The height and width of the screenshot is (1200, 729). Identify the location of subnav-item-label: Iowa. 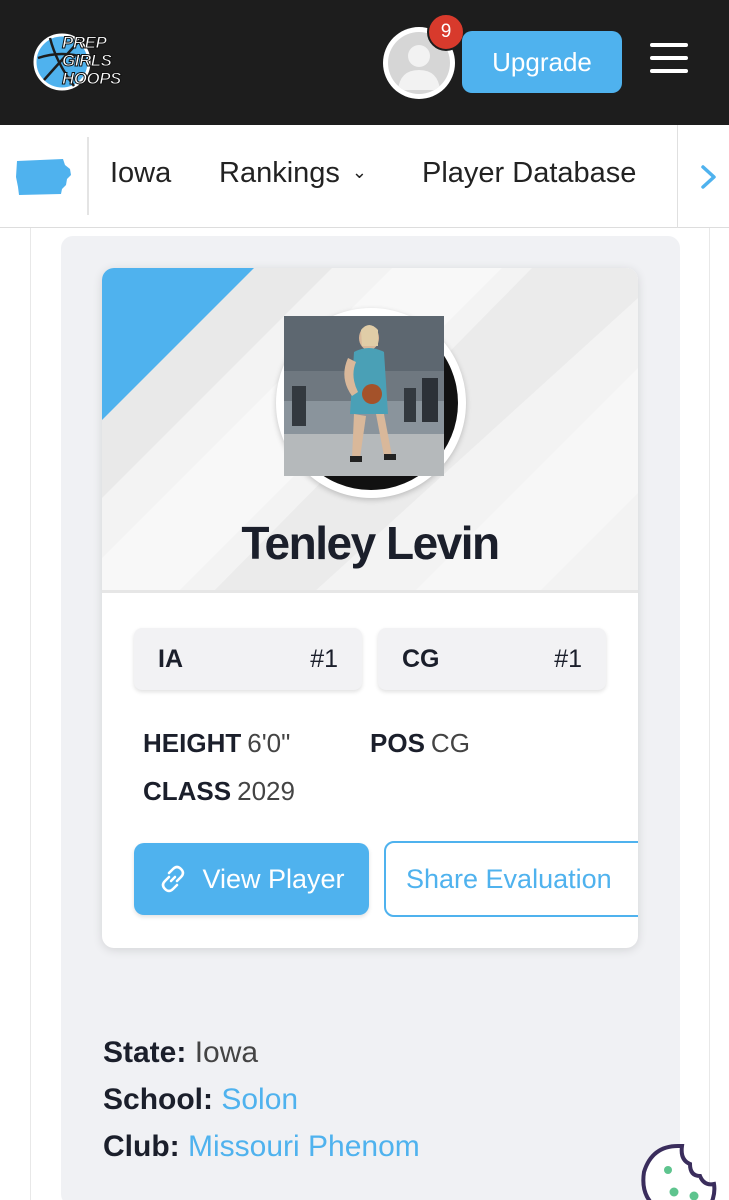
(141, 173).